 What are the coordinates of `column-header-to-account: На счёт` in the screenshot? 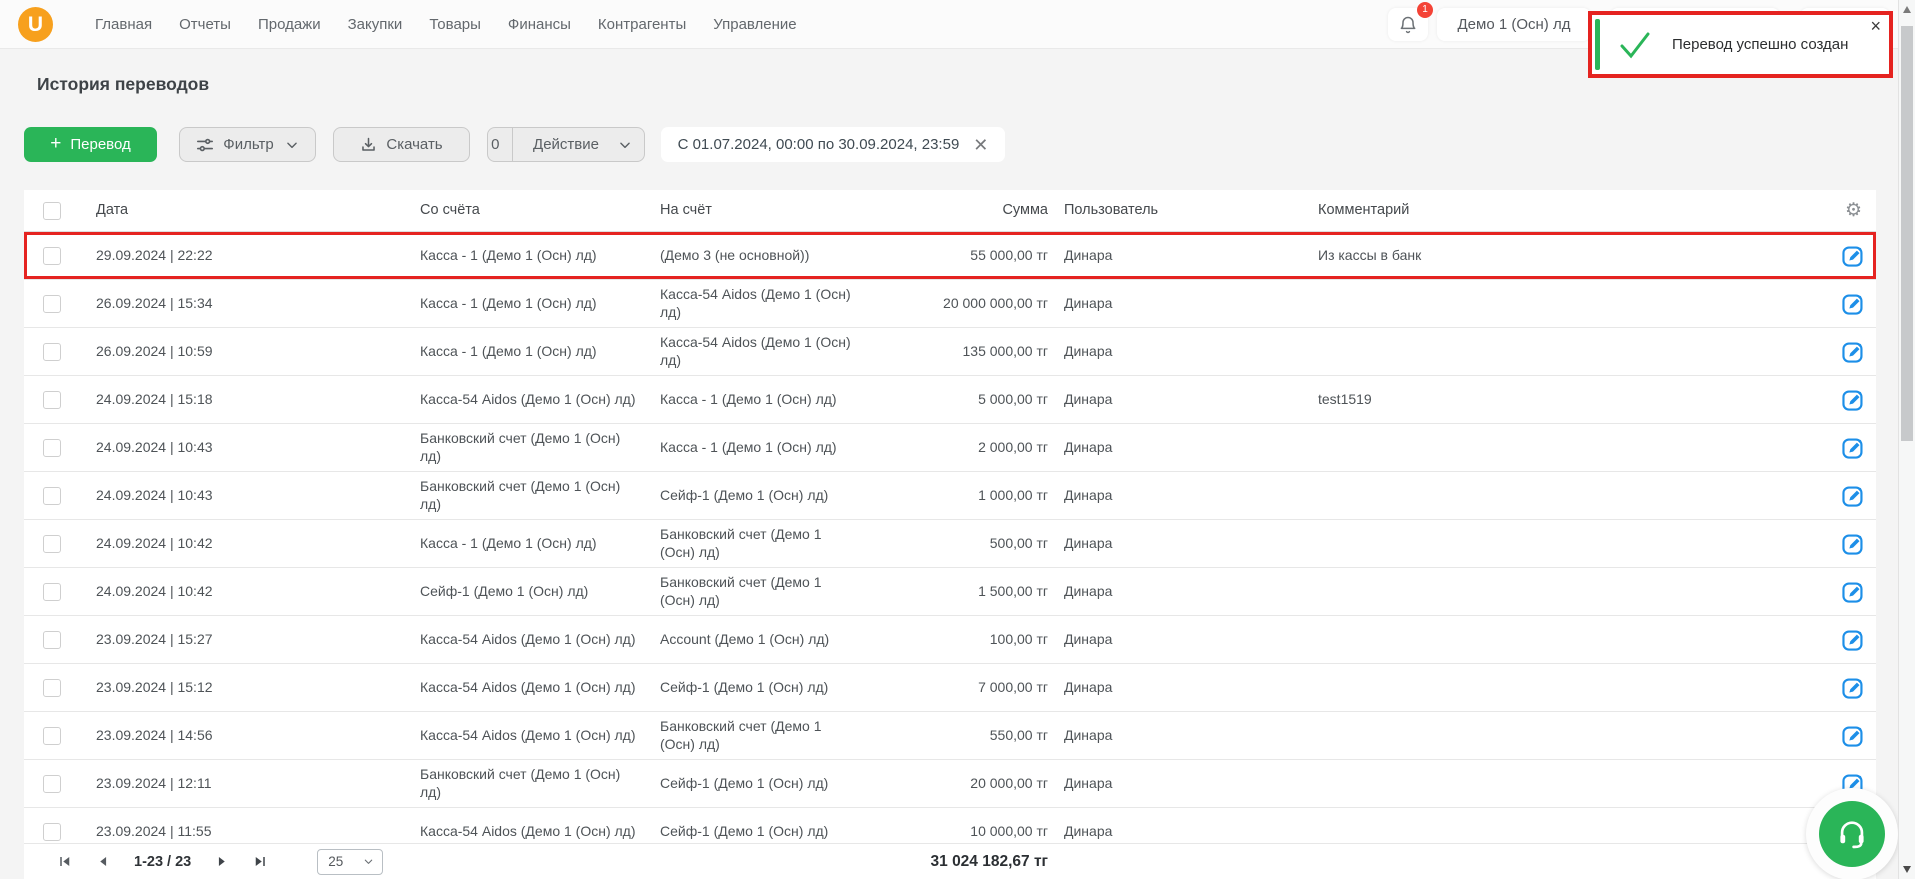 It's located at (765, 210).